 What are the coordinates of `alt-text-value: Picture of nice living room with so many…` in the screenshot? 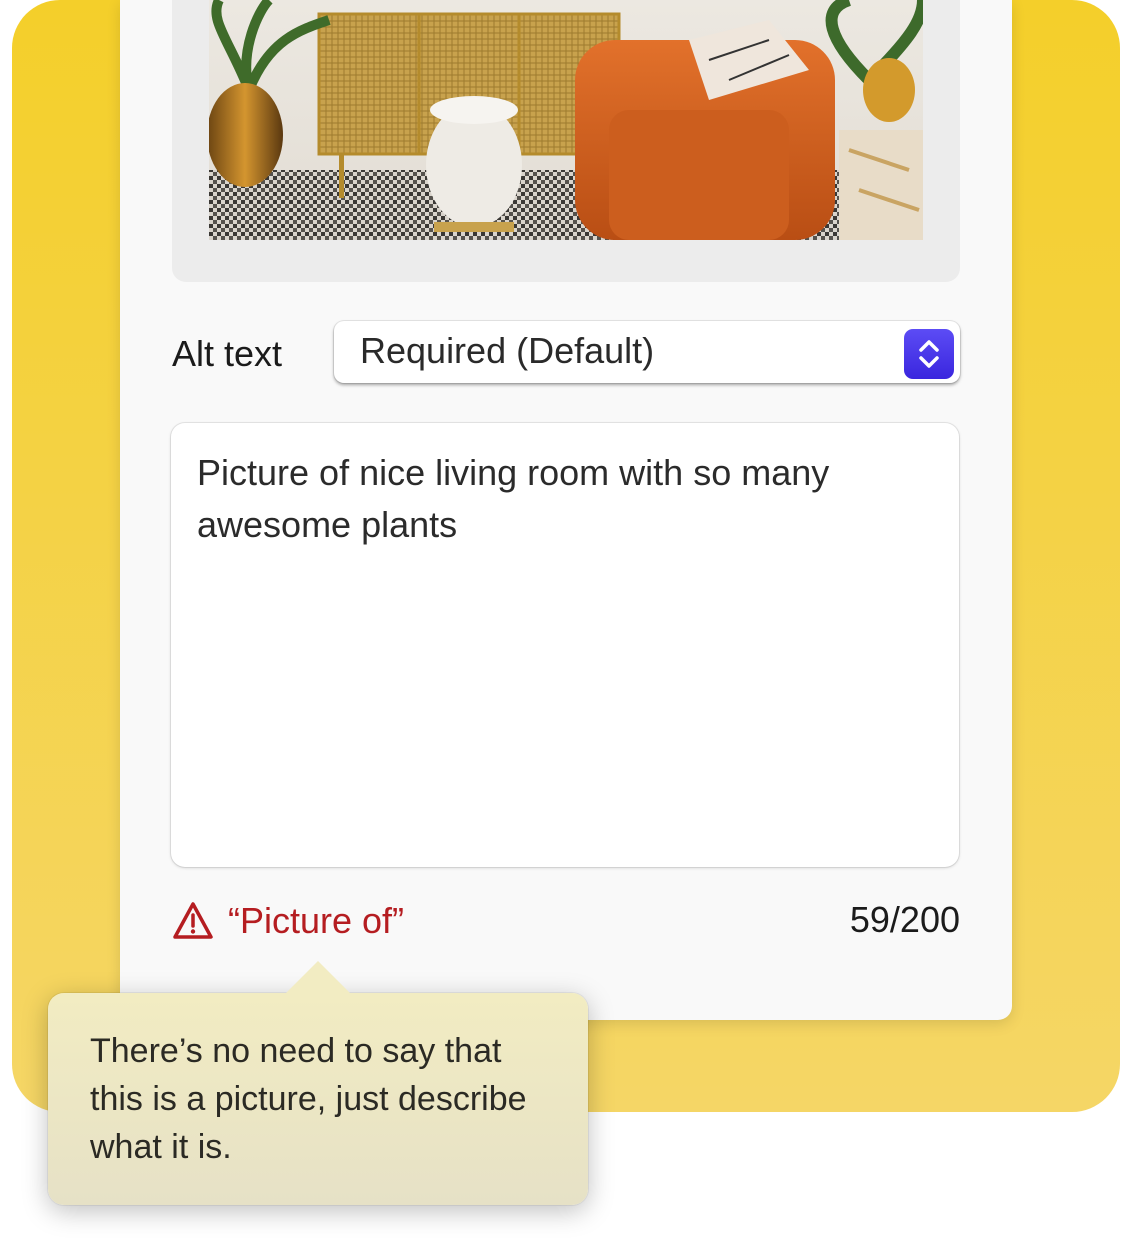 It's located at (513, 498).